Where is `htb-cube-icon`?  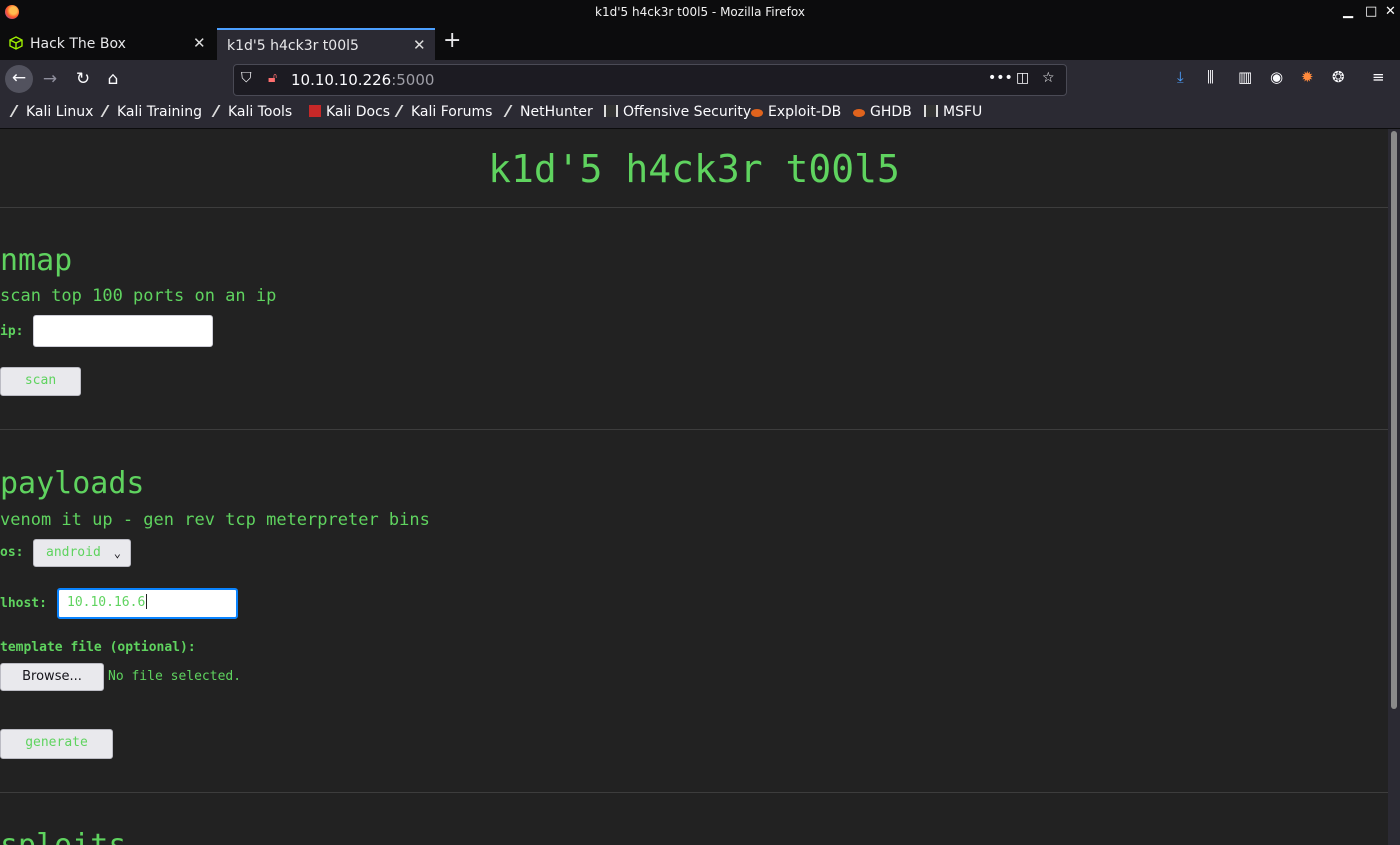
htb-cube-icon is located at coordinates (16, 43).